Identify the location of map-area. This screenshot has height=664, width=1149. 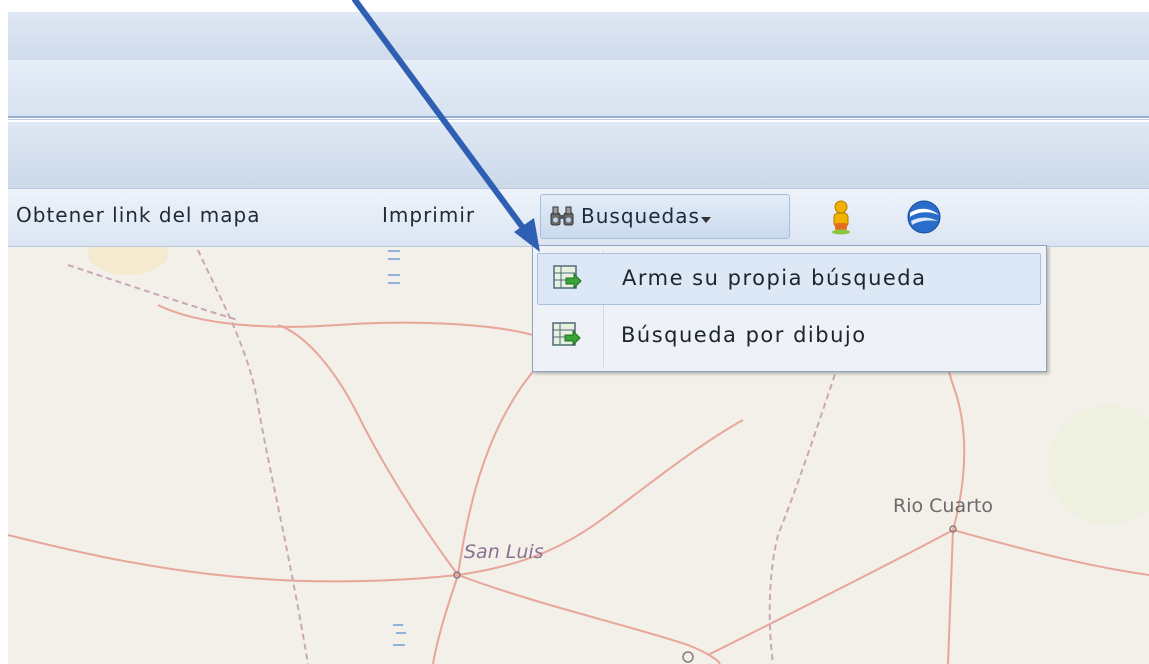
(128, 260).